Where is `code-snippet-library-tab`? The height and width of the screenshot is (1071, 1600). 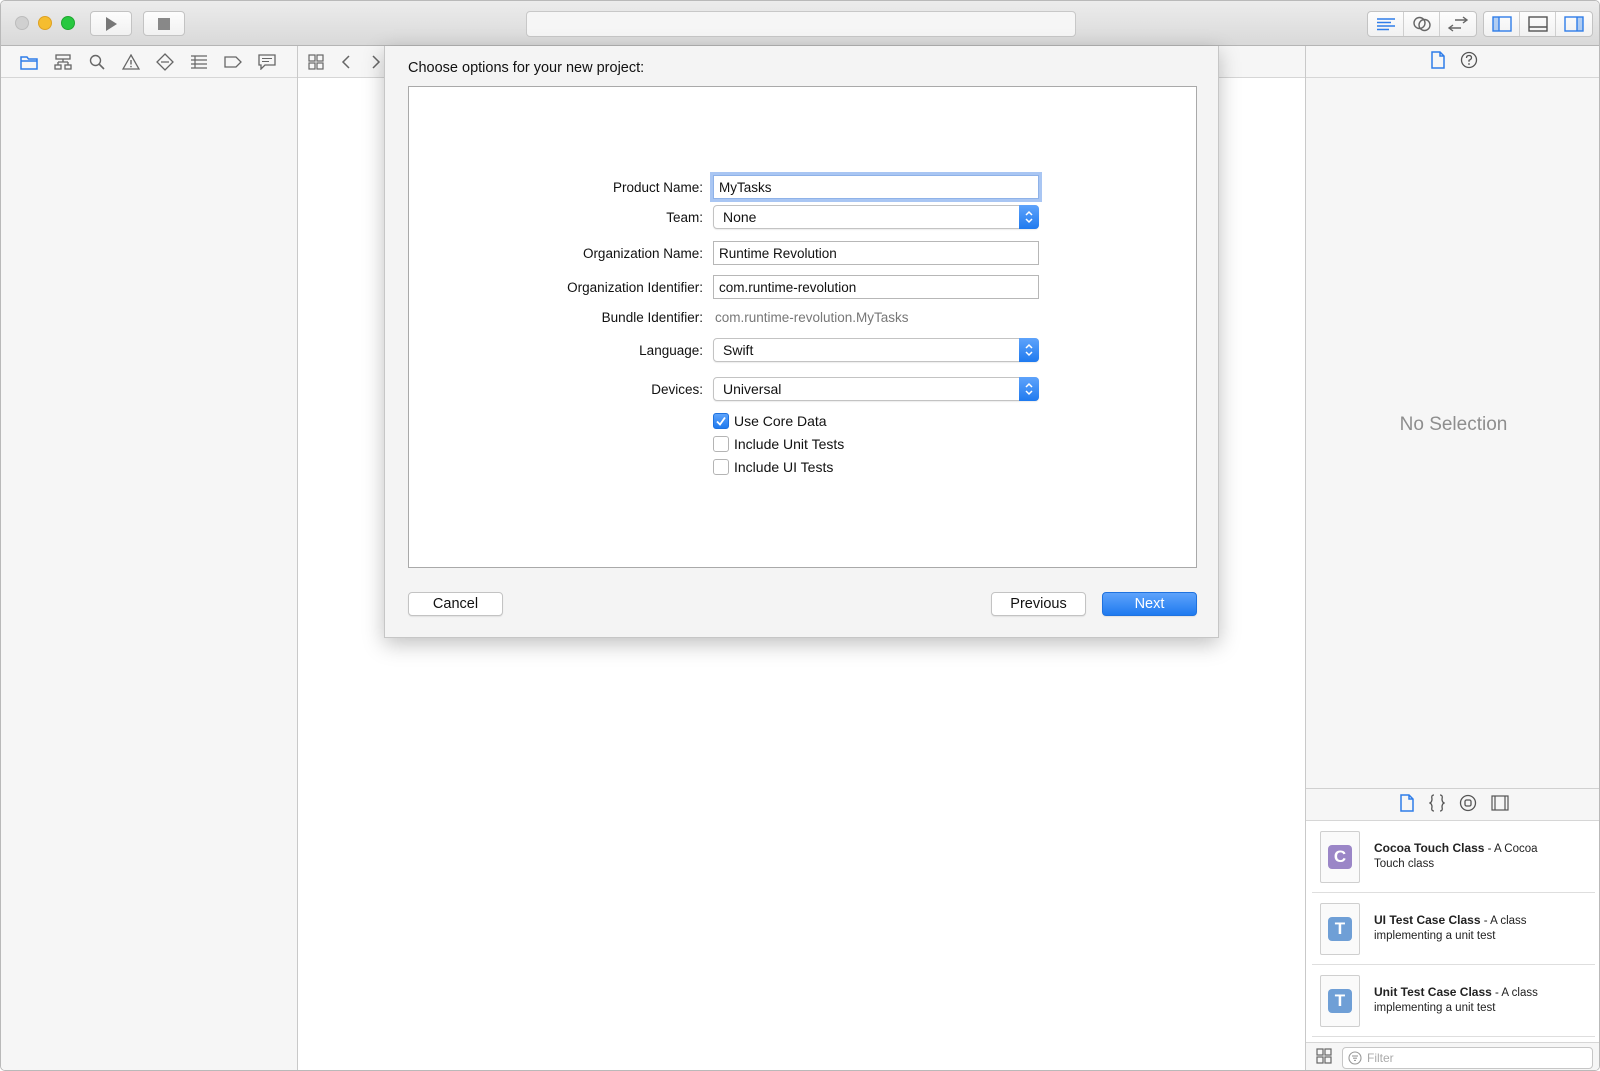
code-snippet-library-tab is located at coordinates (1436, 804).